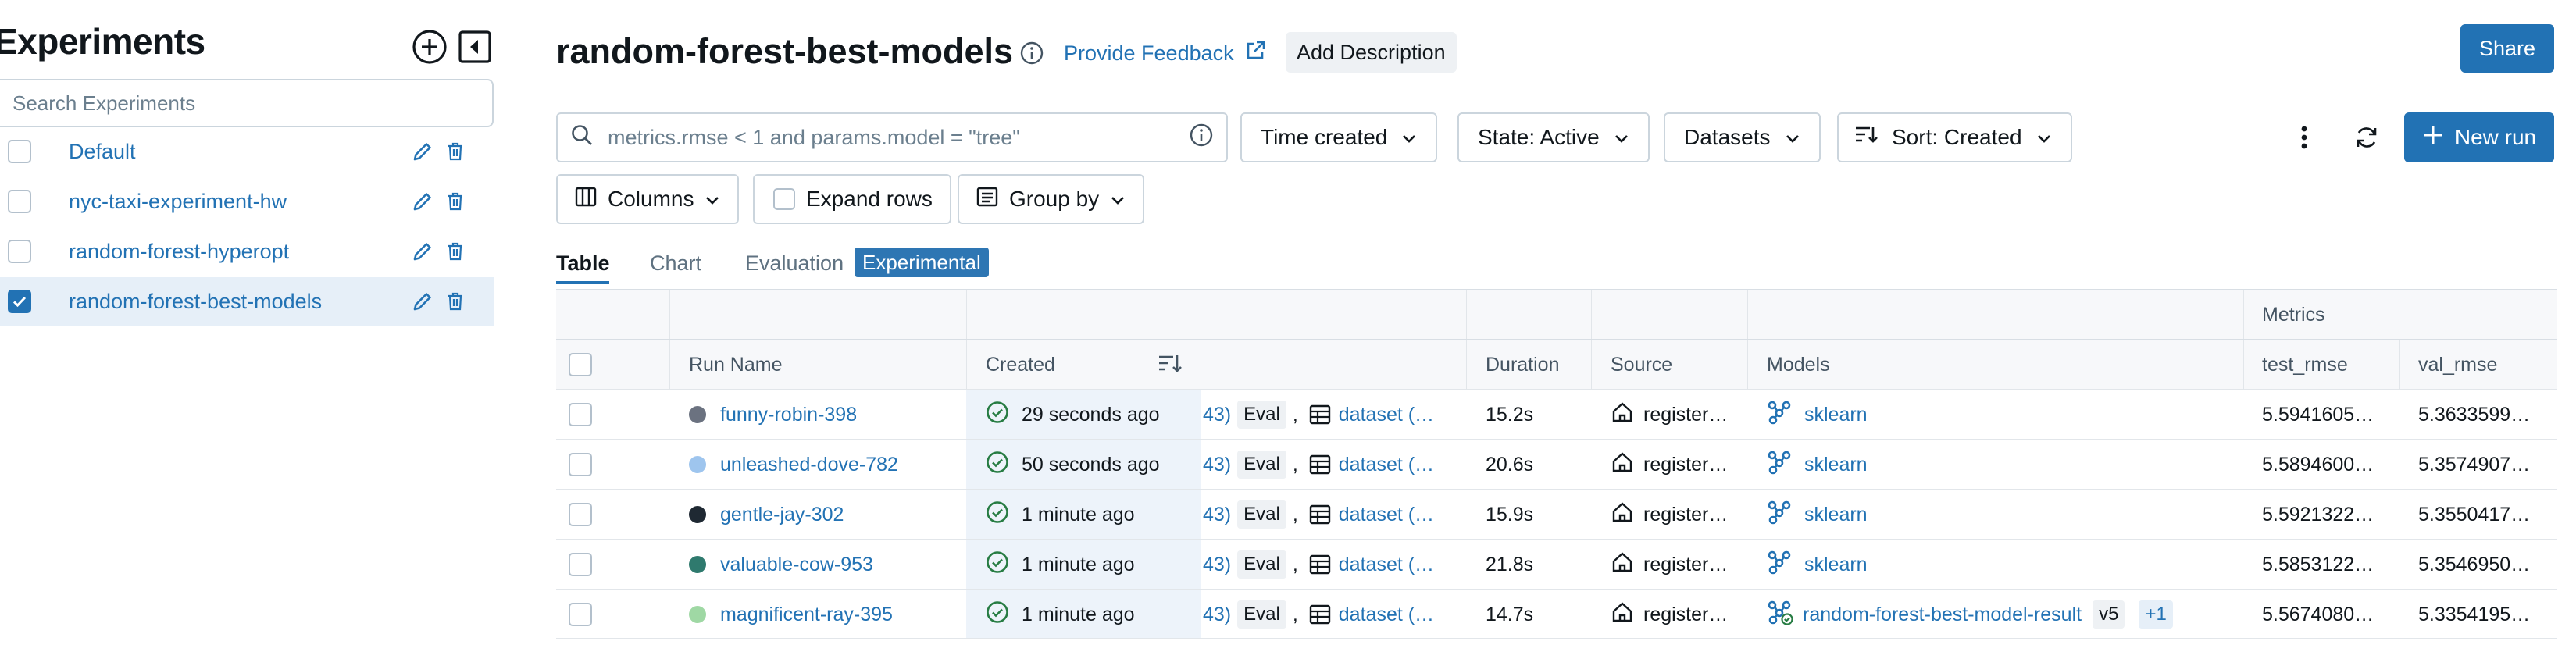 This screenshot has height=659, width=2576. Describe the element at coordinates (898, 137) in the screenshot. I see `run-filter-input` at that location.